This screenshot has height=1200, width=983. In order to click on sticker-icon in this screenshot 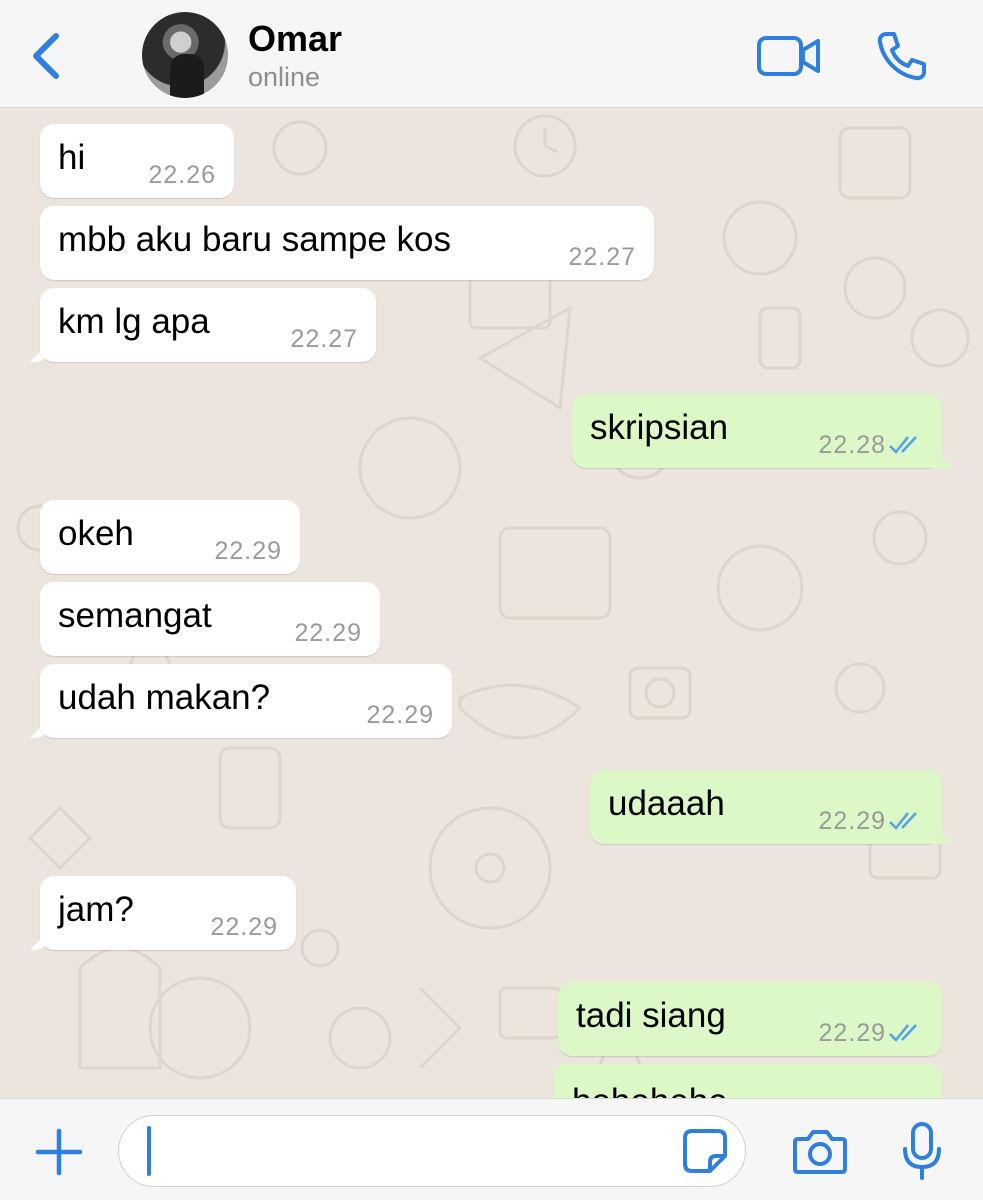, I will do `click(705, 1151)`.